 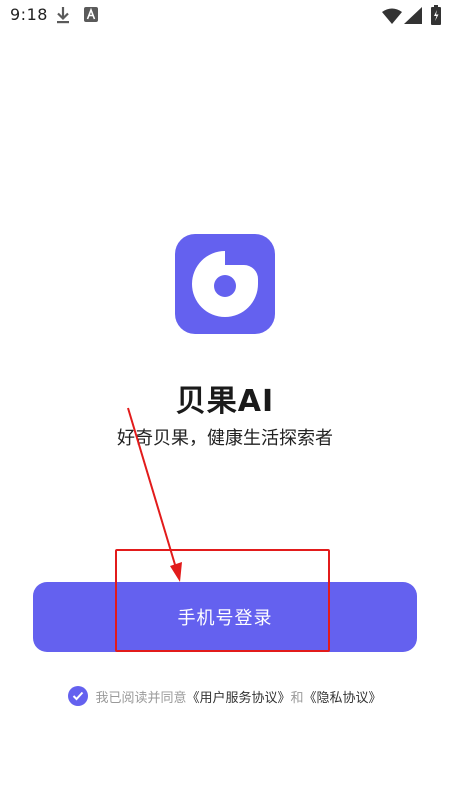 What do you see at coordinates (413, 17) in the screenshot?
I see `signal-icon` at bounding box center [413, 17].